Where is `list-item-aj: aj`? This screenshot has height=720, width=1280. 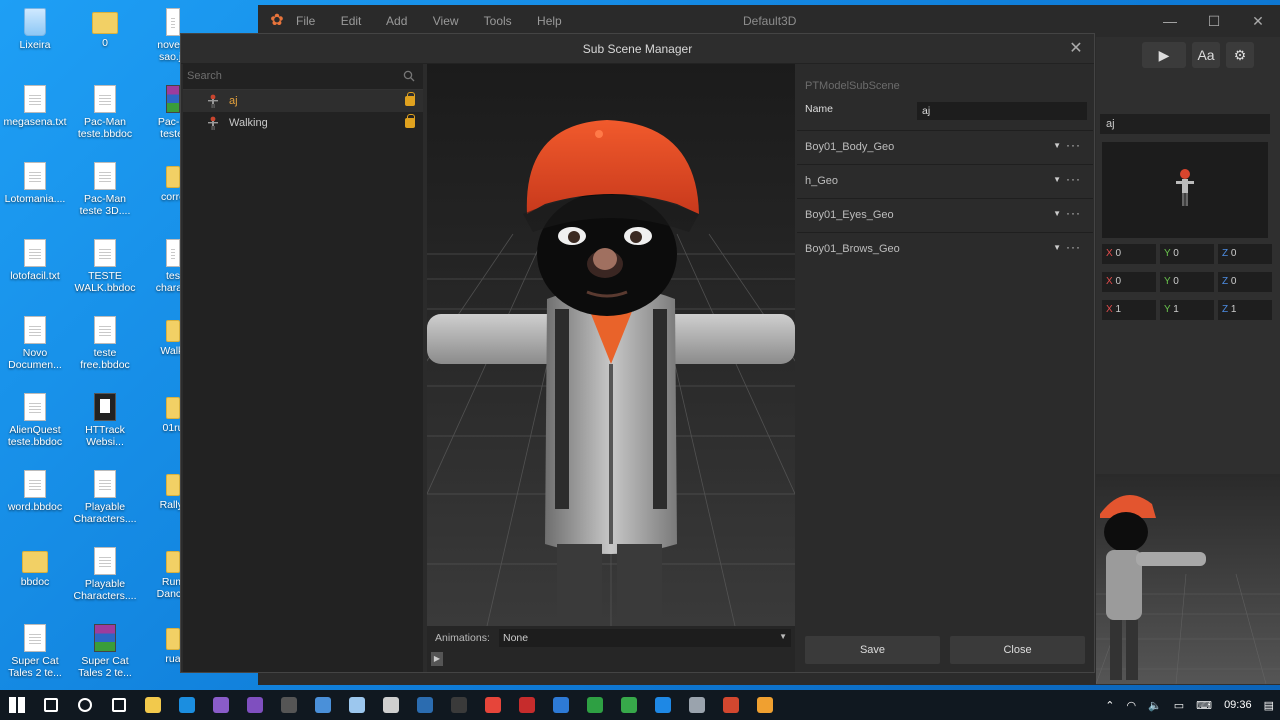 list-item-aj: aj is located at coordinates (303, 101).